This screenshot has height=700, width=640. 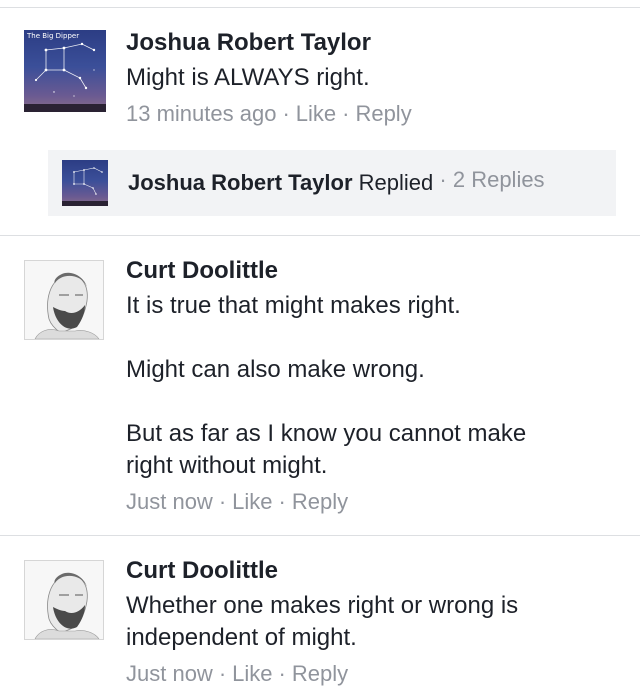 I want to click on reply-count: 2 Replies, so click(x=499, y=179).